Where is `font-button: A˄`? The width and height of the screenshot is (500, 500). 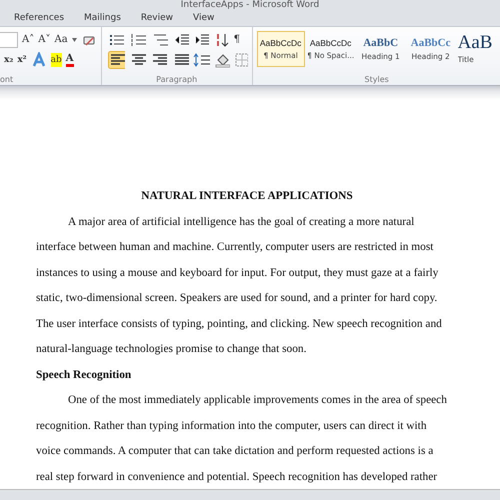
font-button: A˄ is located at coordinates (28, 40).